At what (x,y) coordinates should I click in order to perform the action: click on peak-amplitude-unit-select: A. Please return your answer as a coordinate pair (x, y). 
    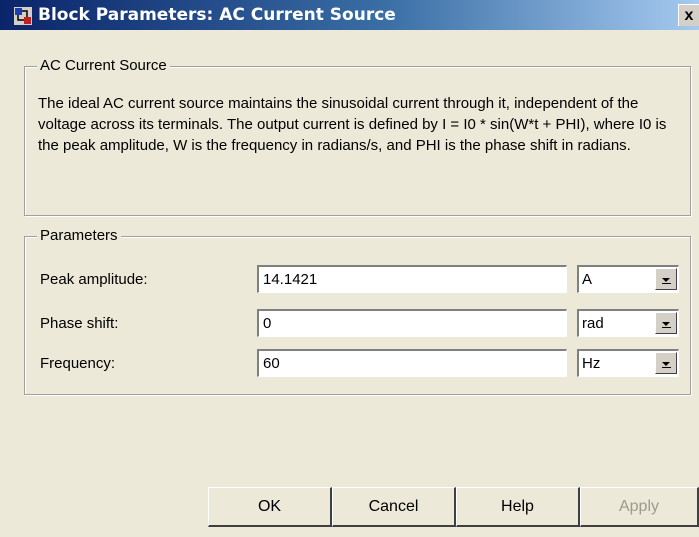
    Looking at the image, I should click on (628, 279).